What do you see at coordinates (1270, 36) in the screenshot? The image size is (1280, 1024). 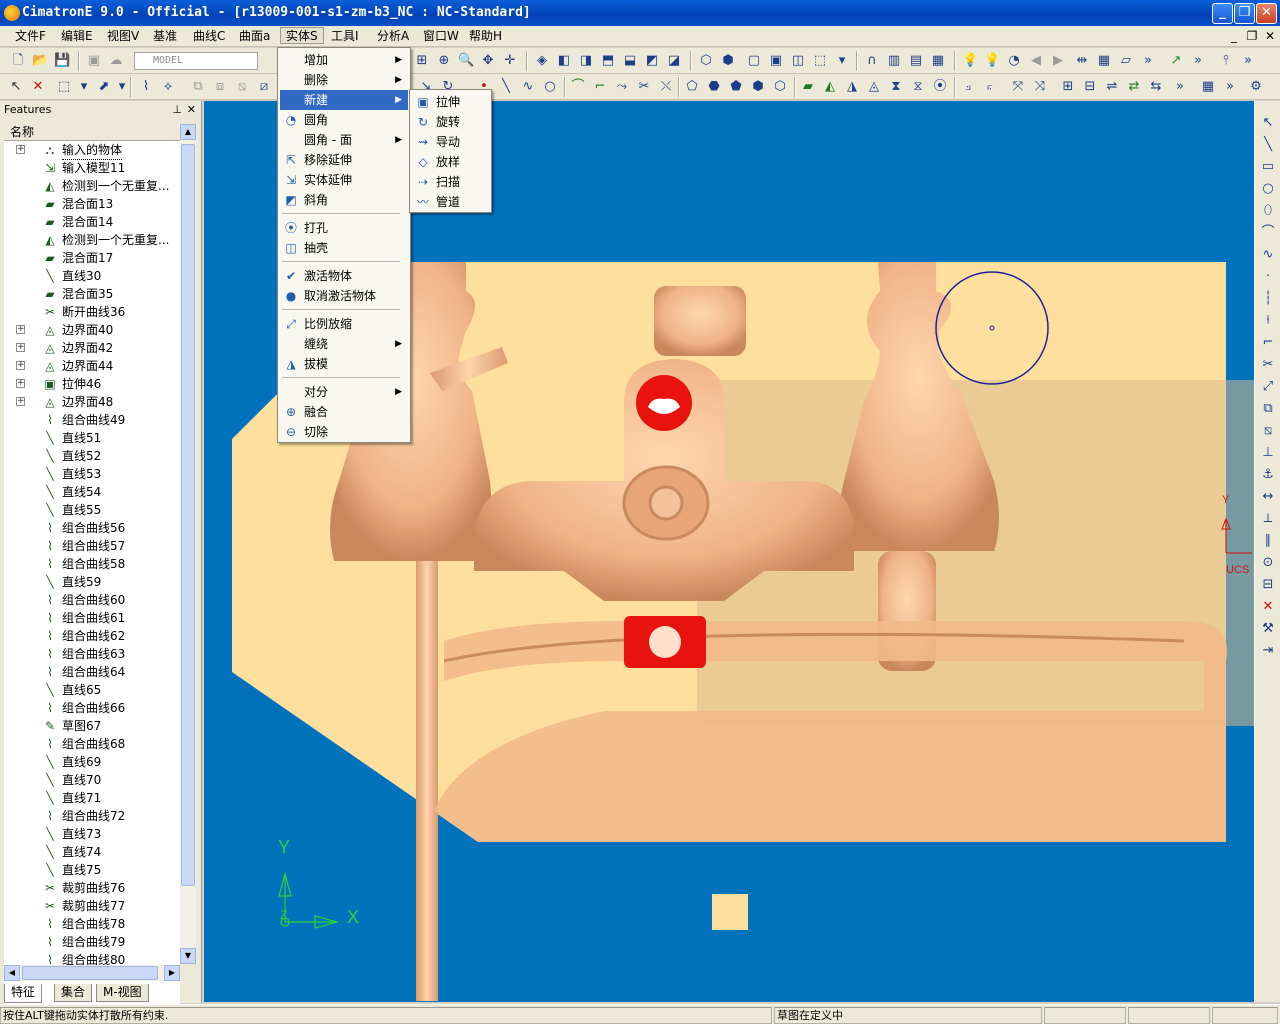 I see `mdi-close-button: ✕` at bounding box center [1270, 36].